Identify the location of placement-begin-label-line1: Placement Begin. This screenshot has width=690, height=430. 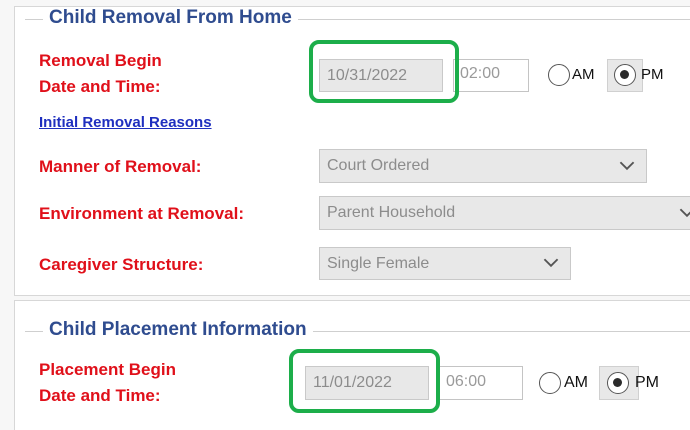
(107, 369).